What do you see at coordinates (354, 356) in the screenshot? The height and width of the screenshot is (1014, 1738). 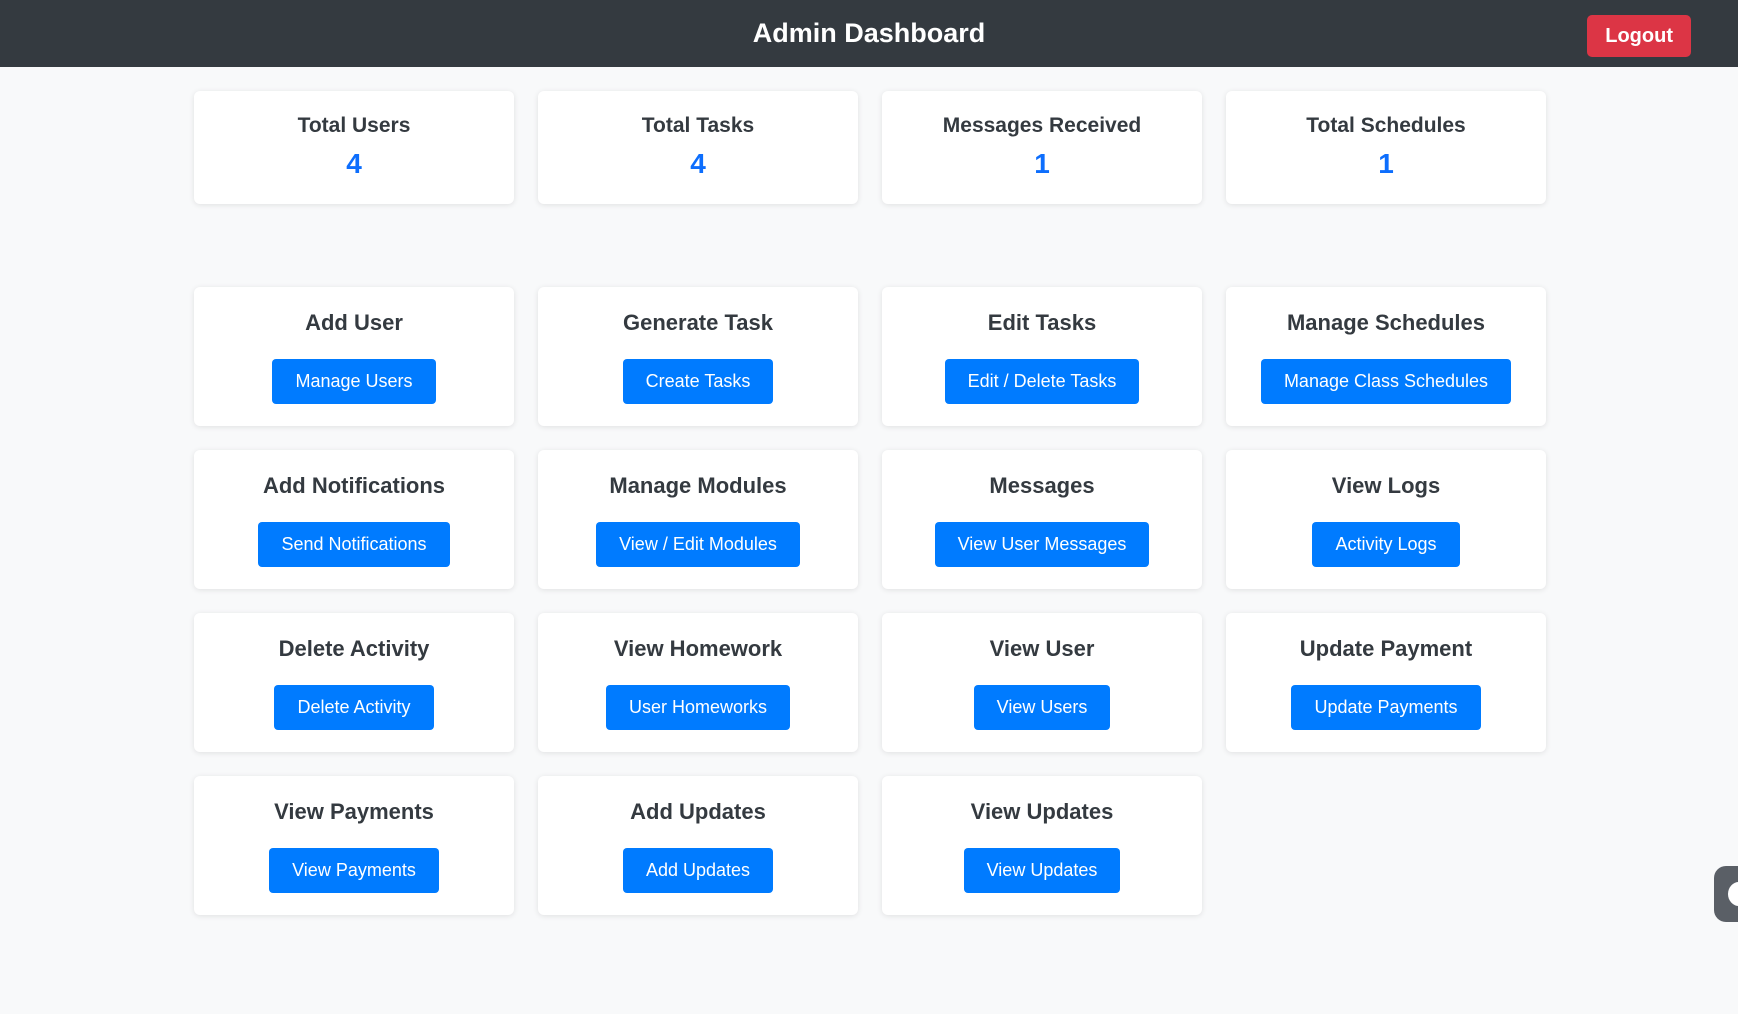 I see `action-card-add-user: Add User Manage Users` at bounding box center [354, 356].